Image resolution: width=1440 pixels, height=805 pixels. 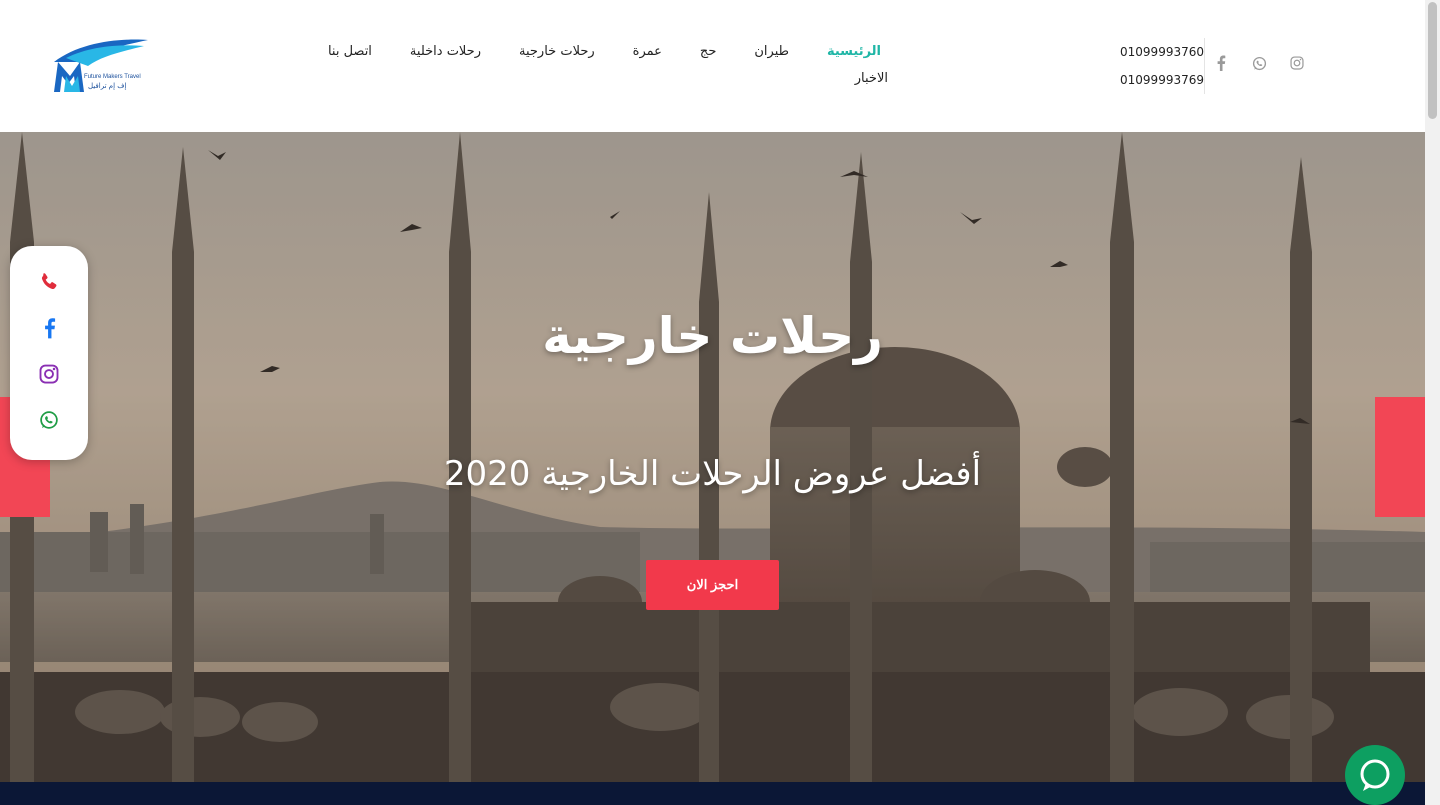 I want to click on phone-icon, so click(x=49, y=282).